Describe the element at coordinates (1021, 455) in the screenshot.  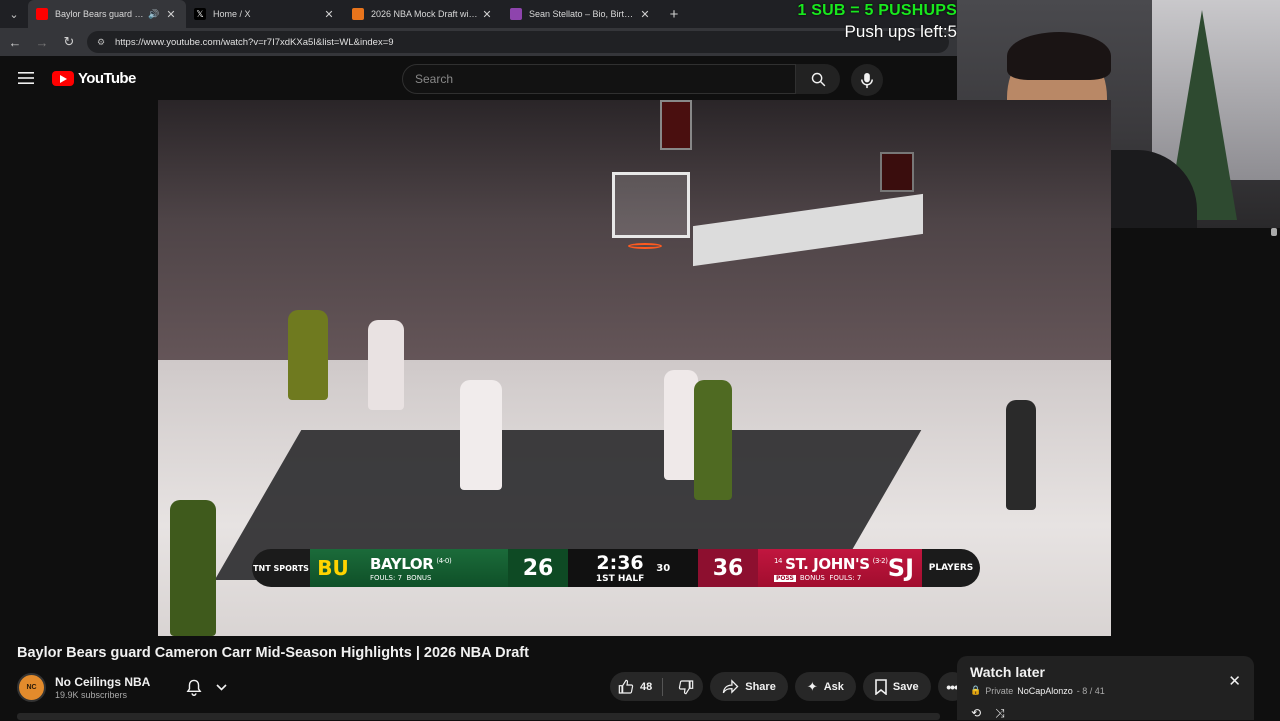
I see `referee` at that location.